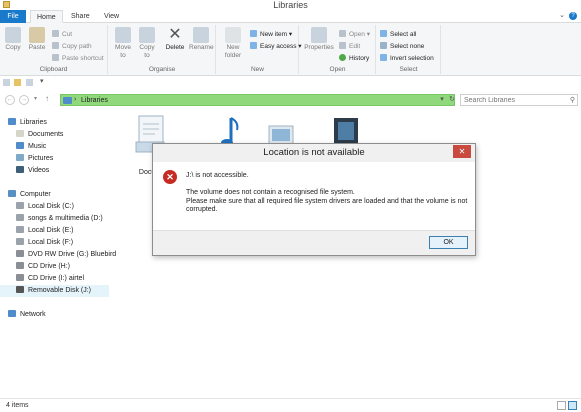 Image resolution: width=581 pixels, height=412 pixels. Describe the element at coordinates (54, 279) in the screenshot. I see `nav-item-drive: CD Drive (I:) airtel` at that location.